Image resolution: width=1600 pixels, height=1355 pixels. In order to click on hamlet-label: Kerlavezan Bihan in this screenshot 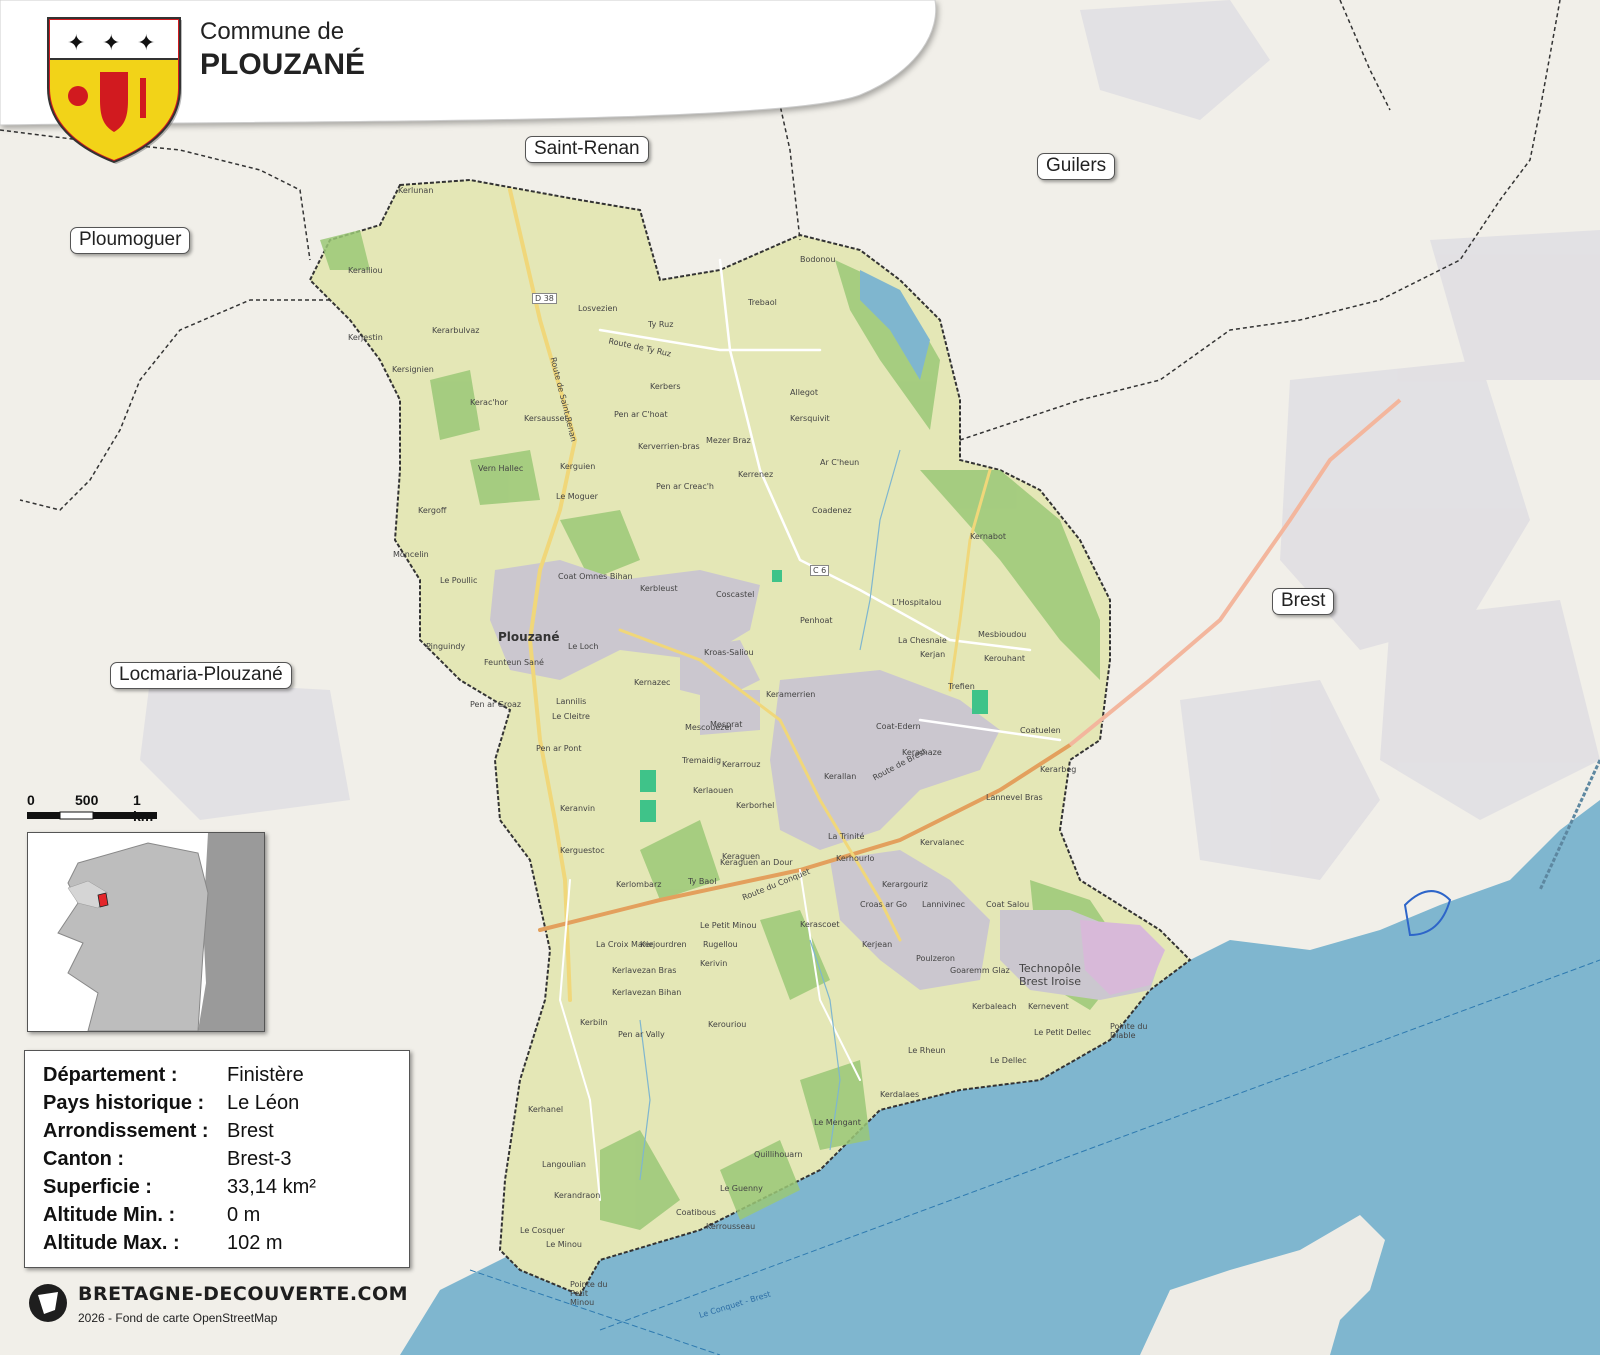, I will do `click(647, 992)`.